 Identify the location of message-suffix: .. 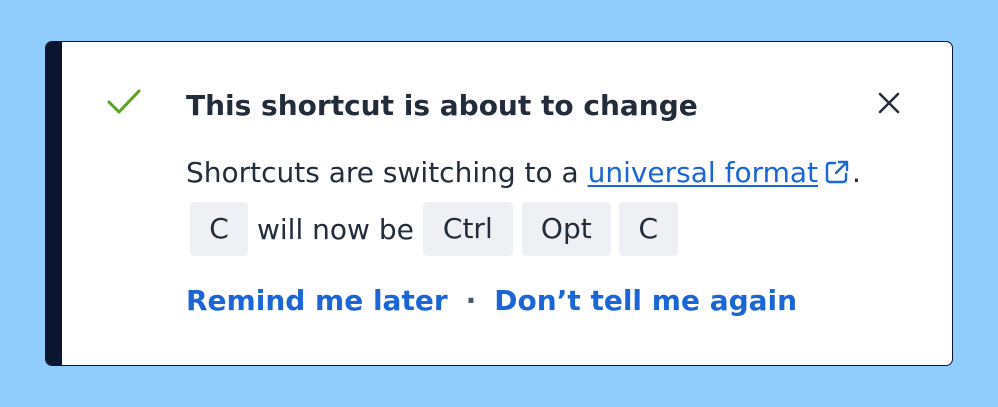
(856, 172).